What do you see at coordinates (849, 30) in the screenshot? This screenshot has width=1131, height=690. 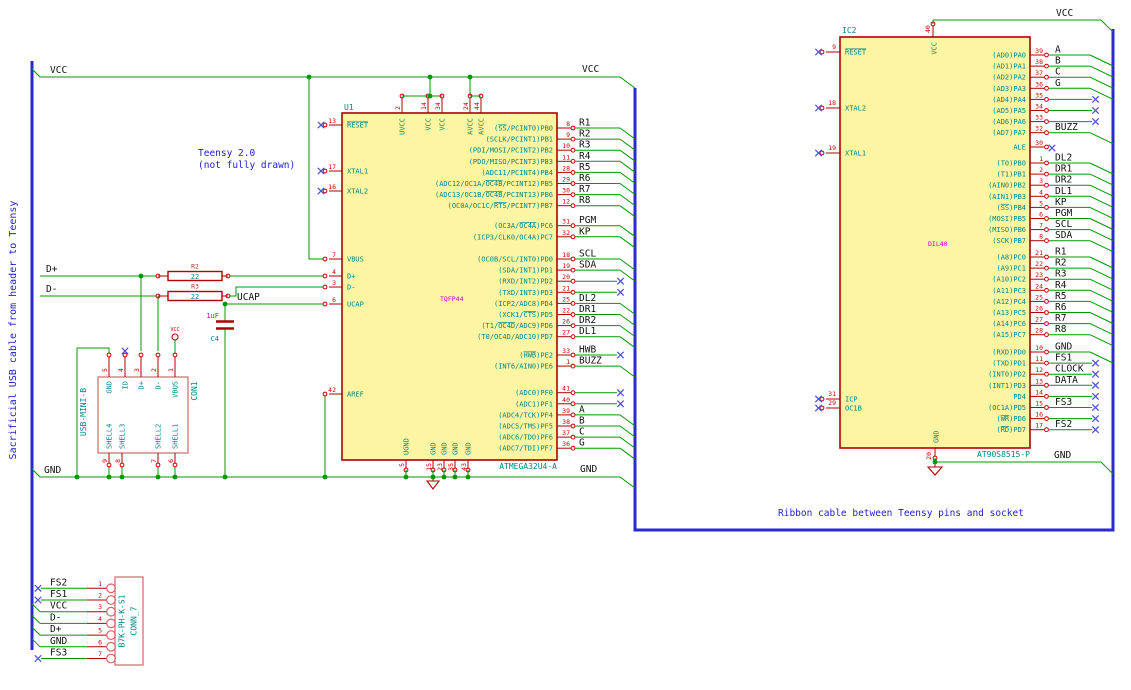 I see `ic2-reference: IC2` at bounding box center [849, 30].